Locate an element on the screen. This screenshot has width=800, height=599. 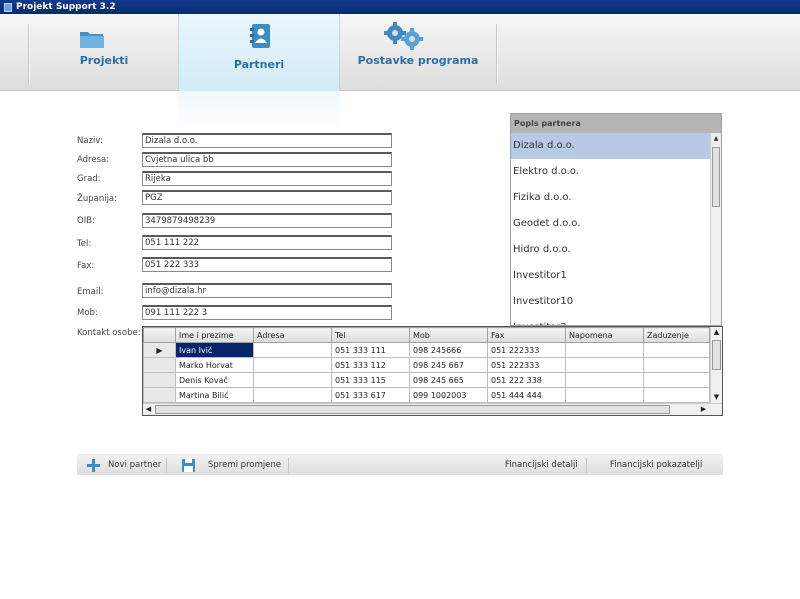
grid-cell: 051 222 338 is located at coordinates (526, 380).